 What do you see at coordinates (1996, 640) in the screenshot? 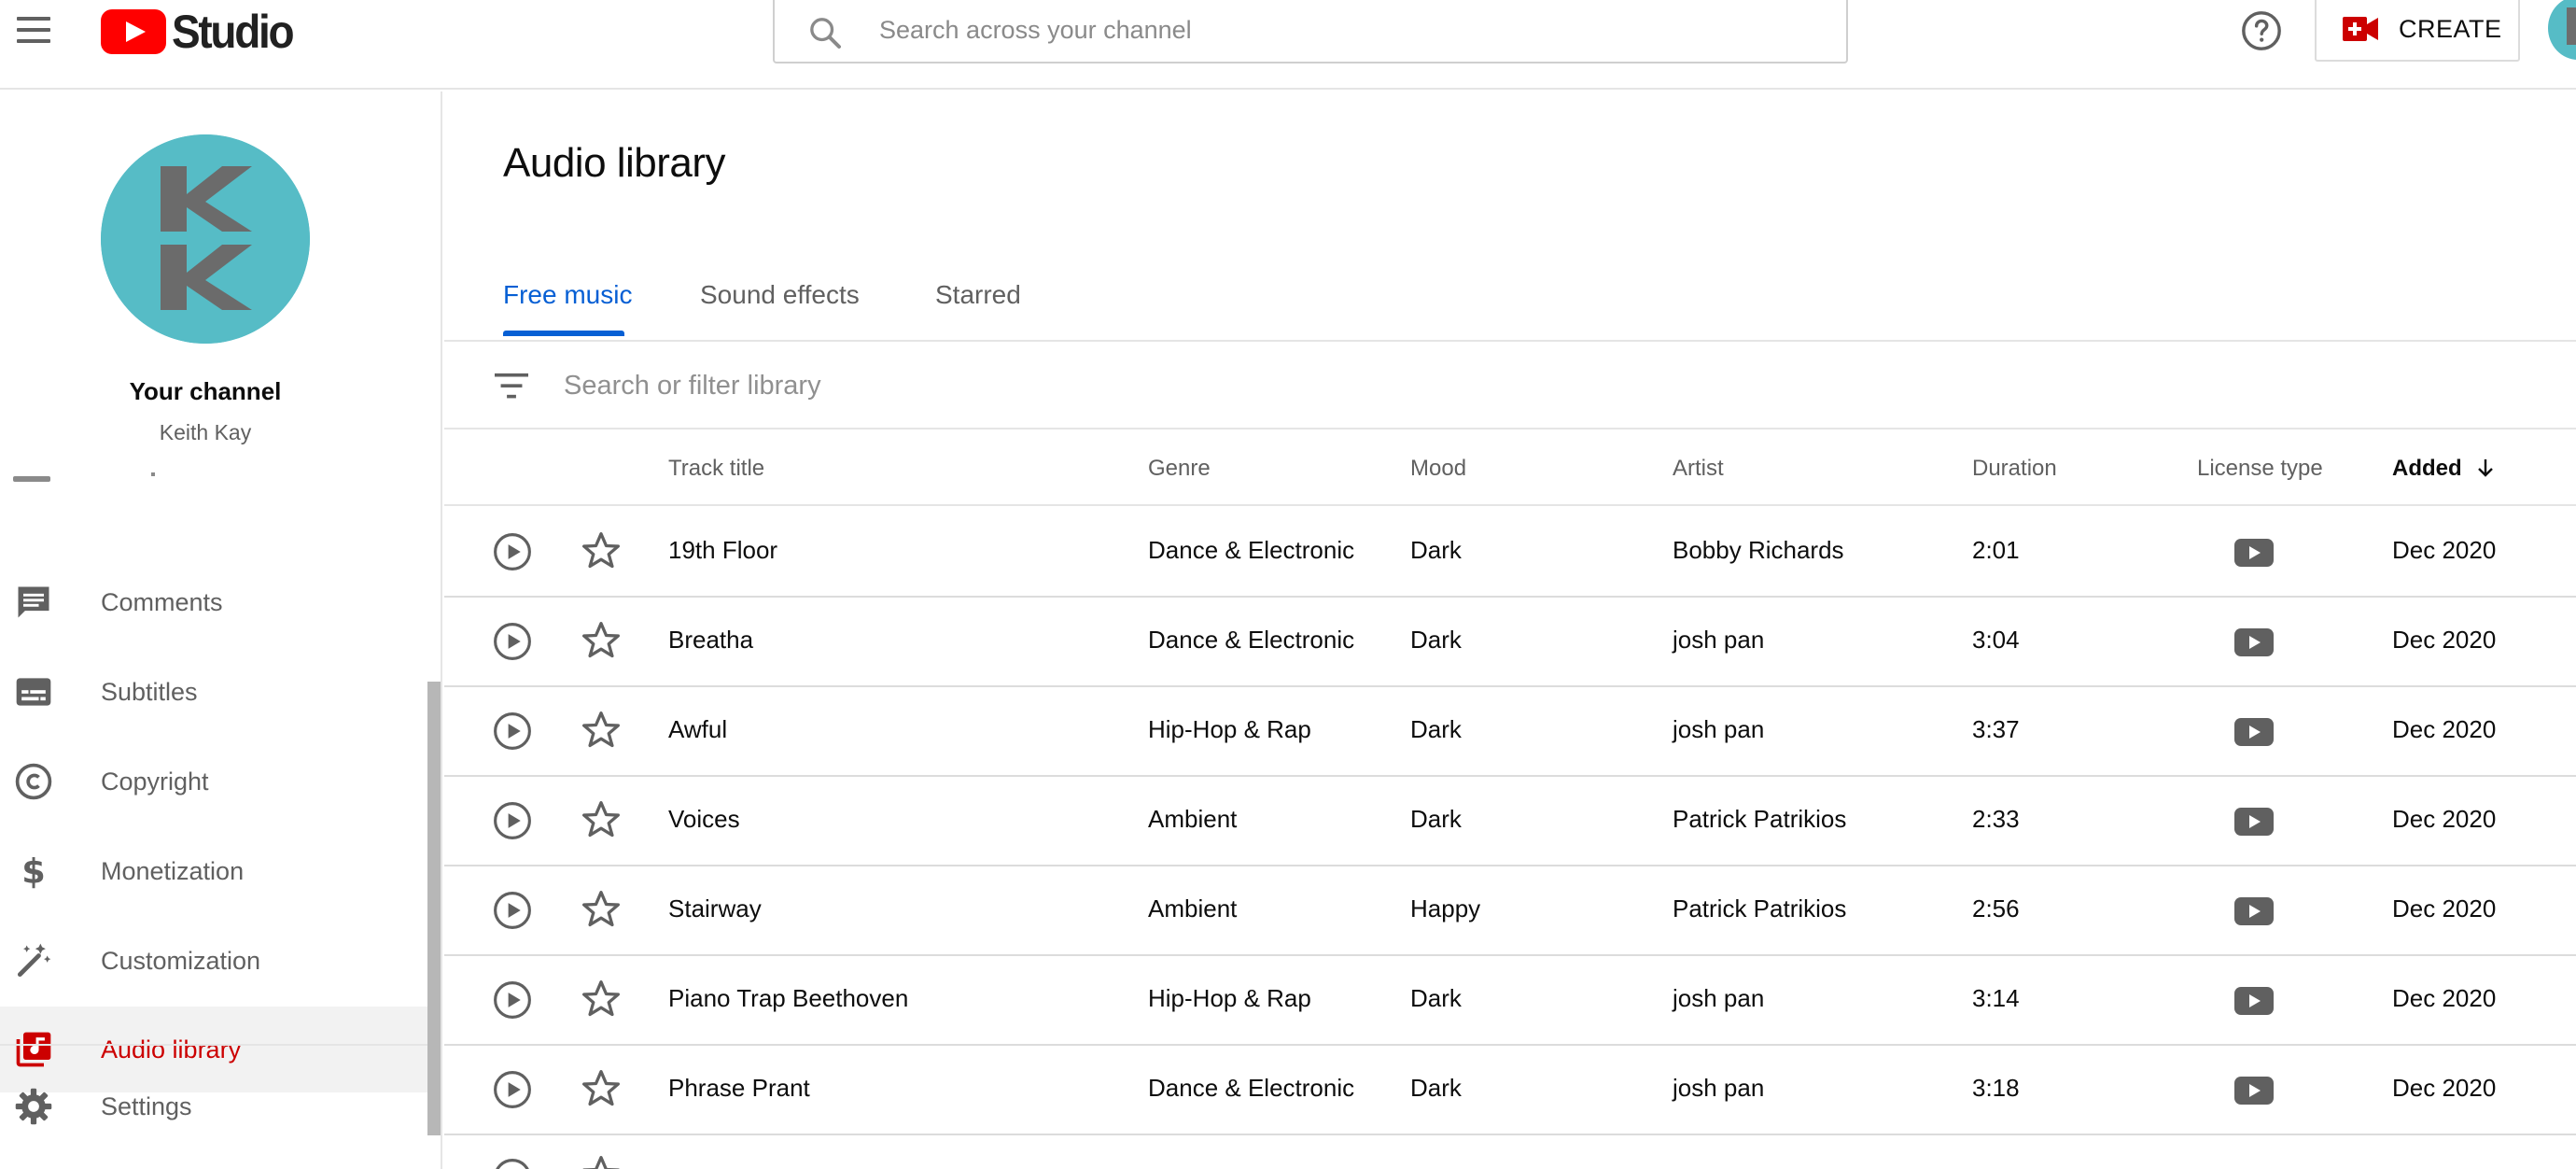
I see `track-duration: 3:04` at bounding box center [1996, 640].